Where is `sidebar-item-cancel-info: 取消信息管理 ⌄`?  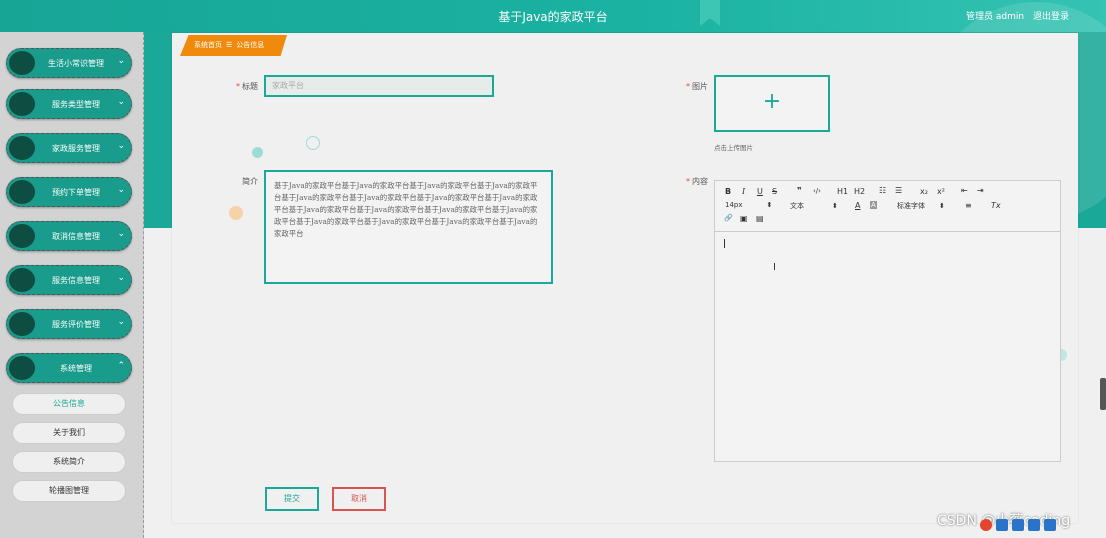
sidebar-item-cancel-info: 取消信息管理 ⌄ is located at coordinates (69, 236).